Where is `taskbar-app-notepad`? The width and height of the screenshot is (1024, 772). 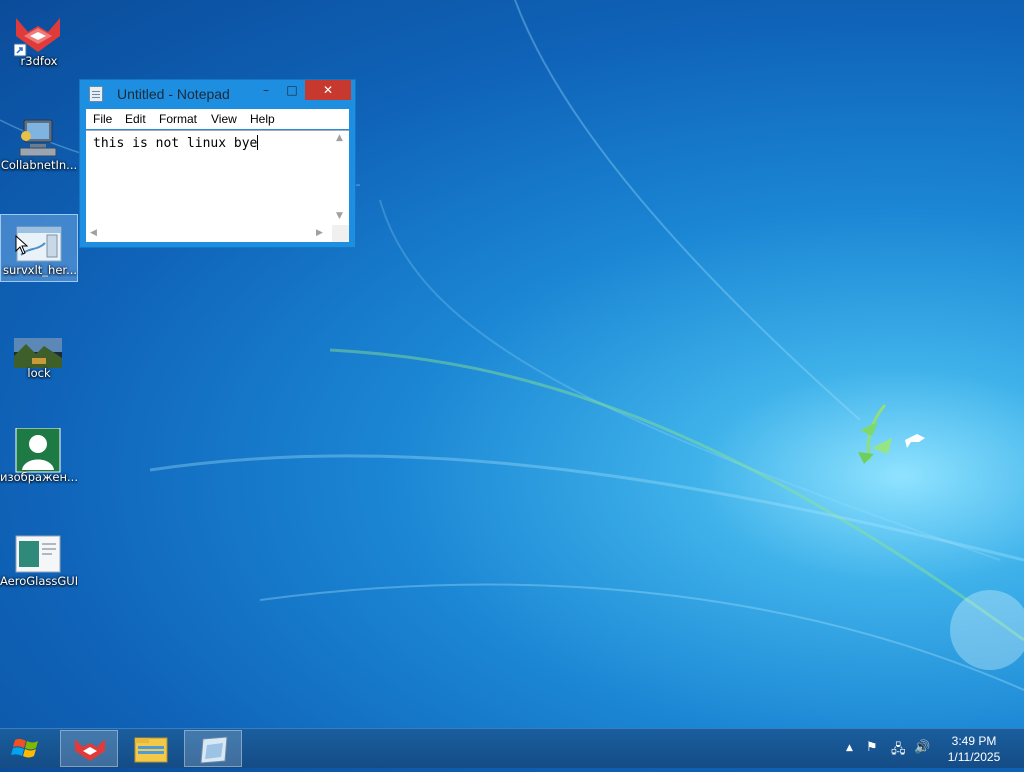
taskbar-app-notepad is located at coordinates (213, 748).